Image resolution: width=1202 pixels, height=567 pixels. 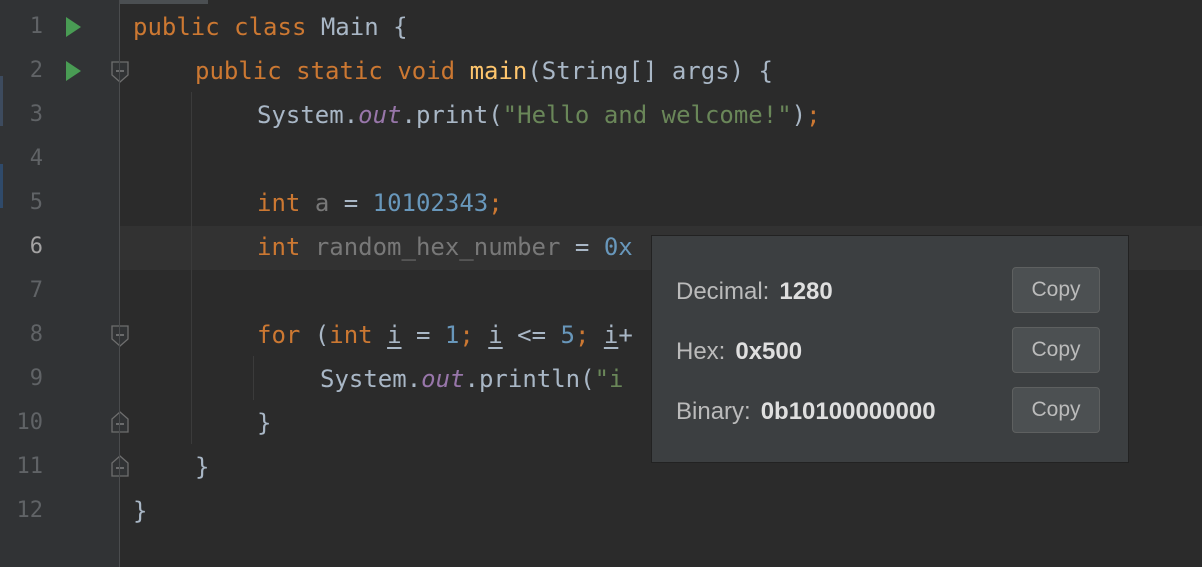 What do you see at coordinates (437, 247) in the screenshot?
I see `variable-unused: random_hex_number` at bounding box center [437, 247].